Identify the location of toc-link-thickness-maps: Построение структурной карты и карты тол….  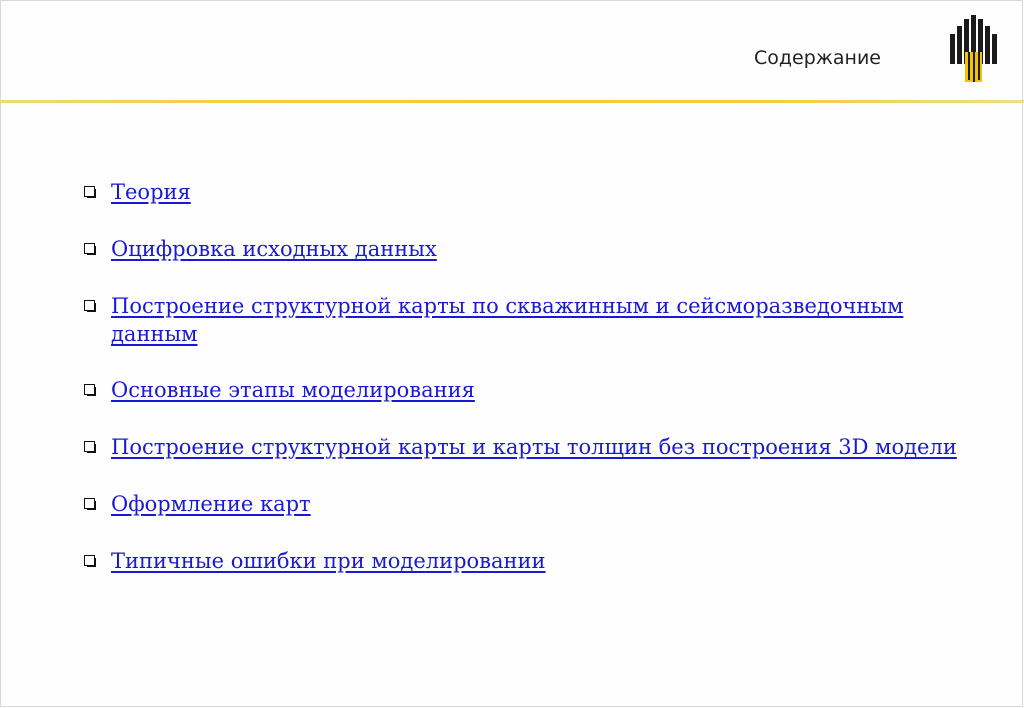
(534, 447).